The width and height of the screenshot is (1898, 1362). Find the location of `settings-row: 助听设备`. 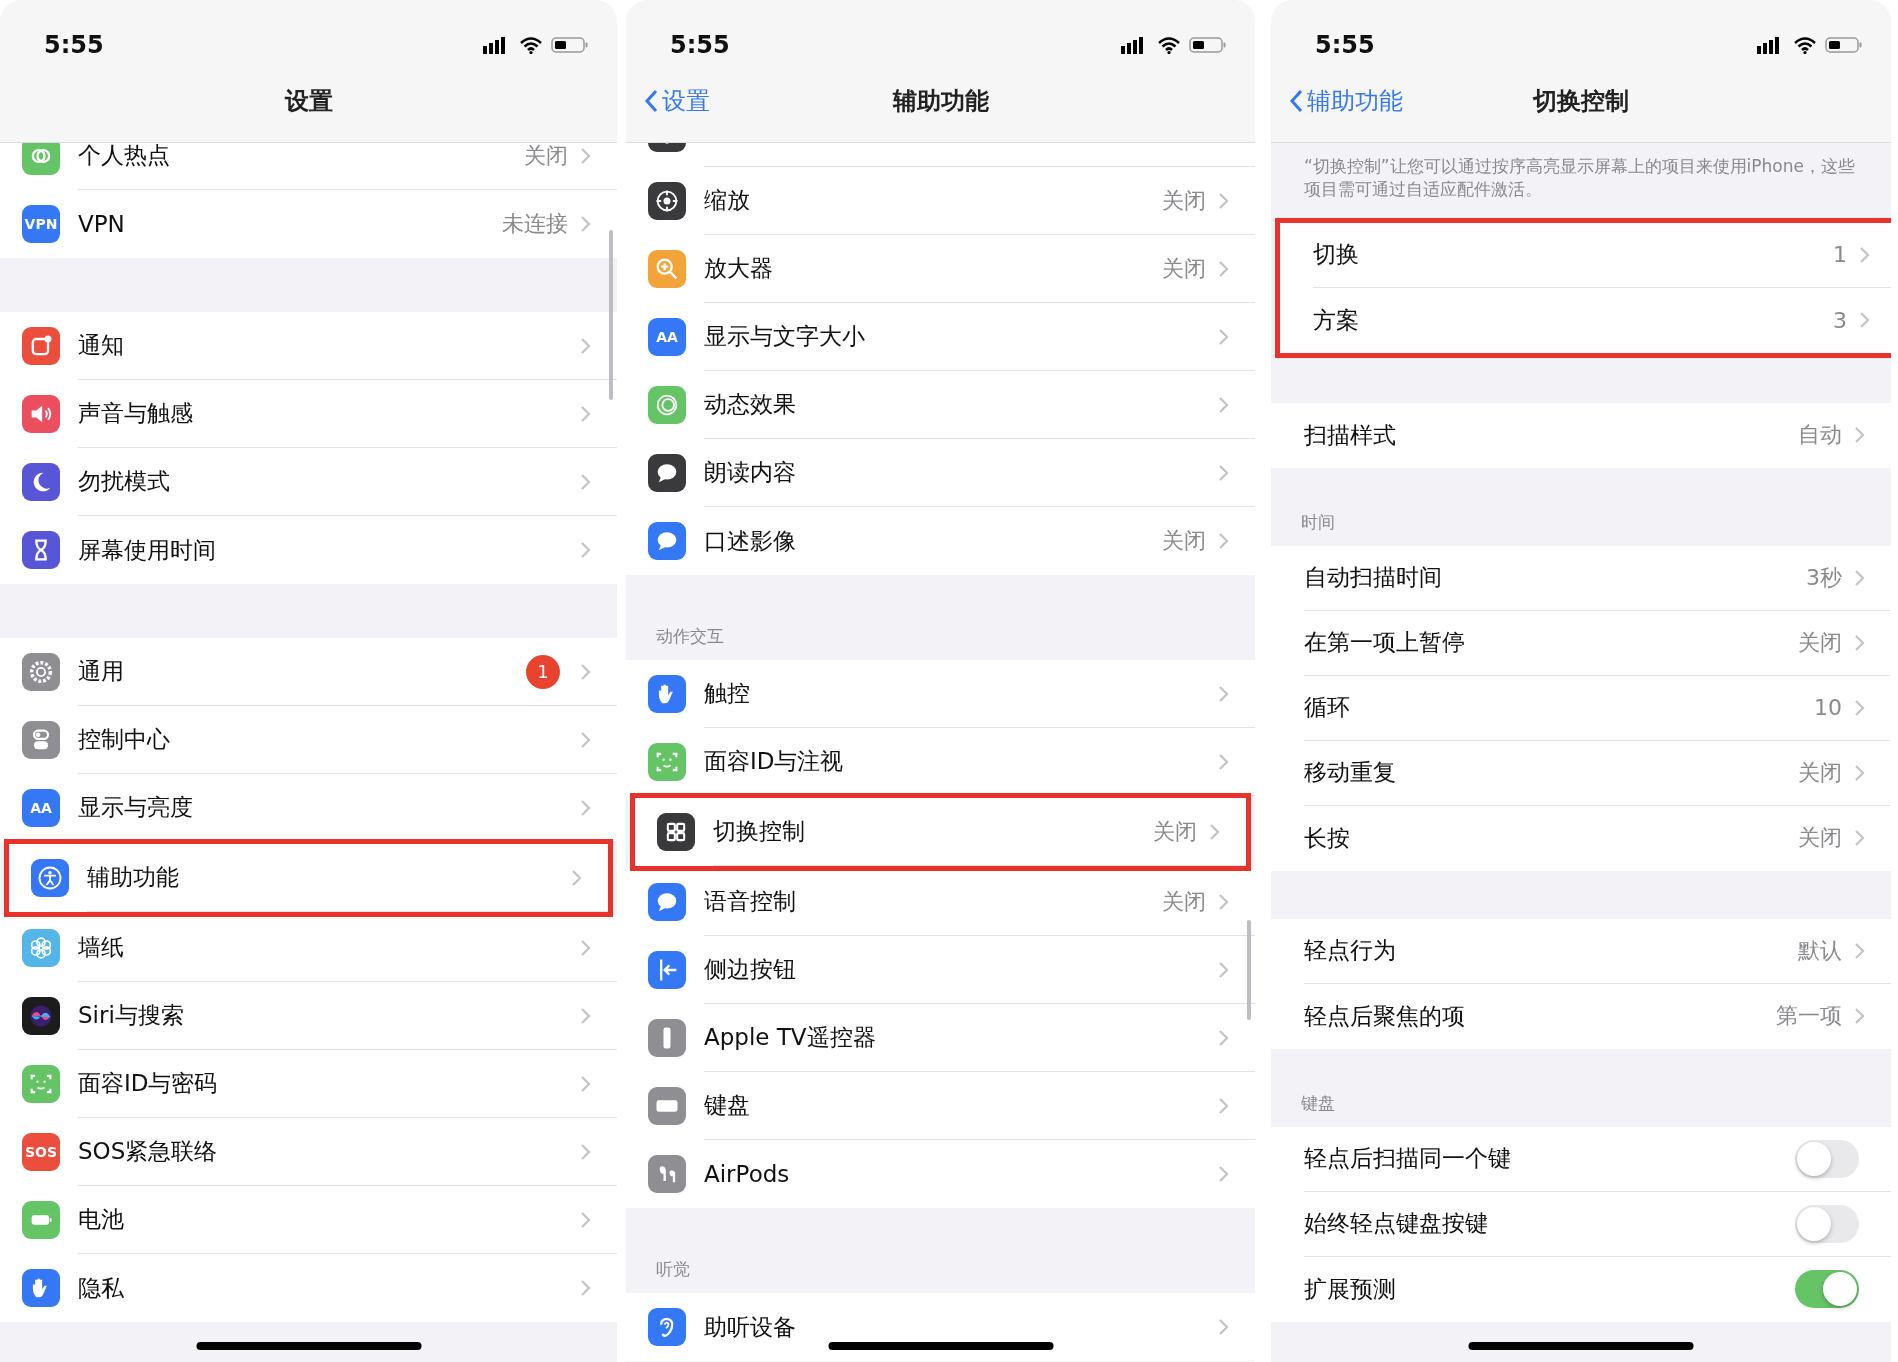

settings-row: 助听设备 is located at coordinates (940, 1327).